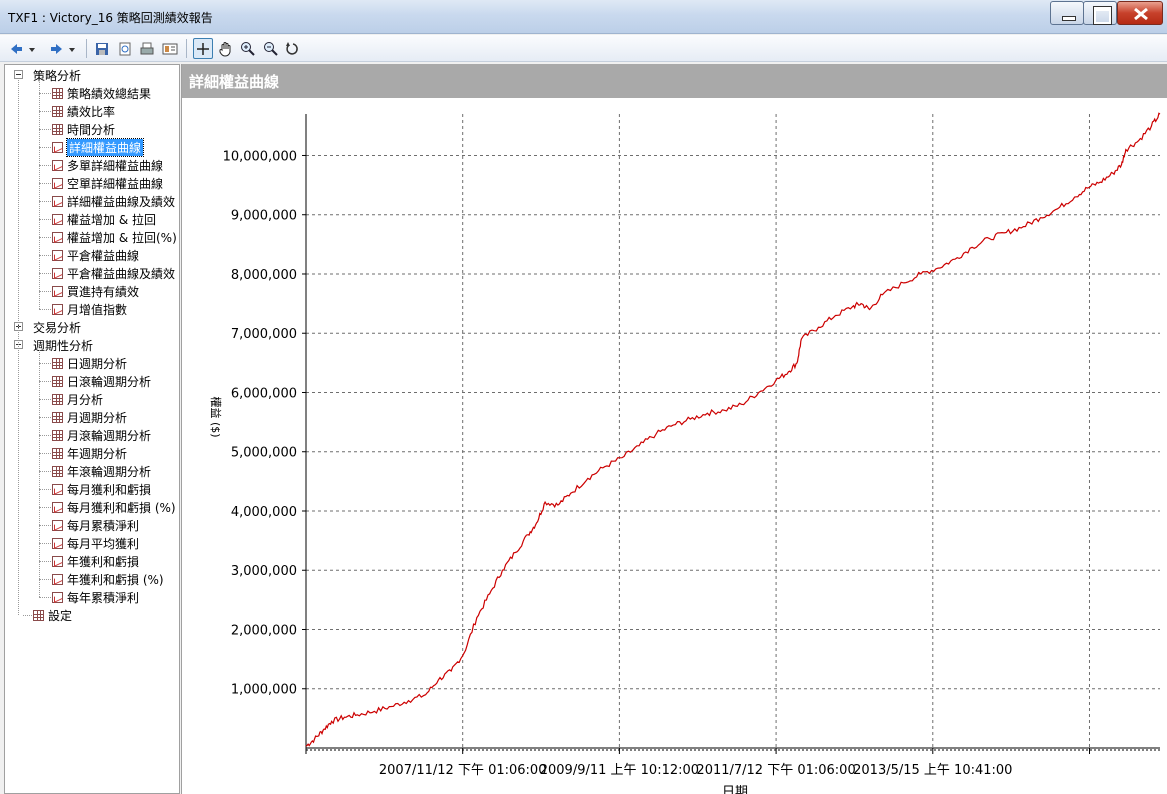 The height and width of the screenshot is (794, 1167). I want to click on tree-item-strategy-0: 策略績效總結果, so click(101, 93).